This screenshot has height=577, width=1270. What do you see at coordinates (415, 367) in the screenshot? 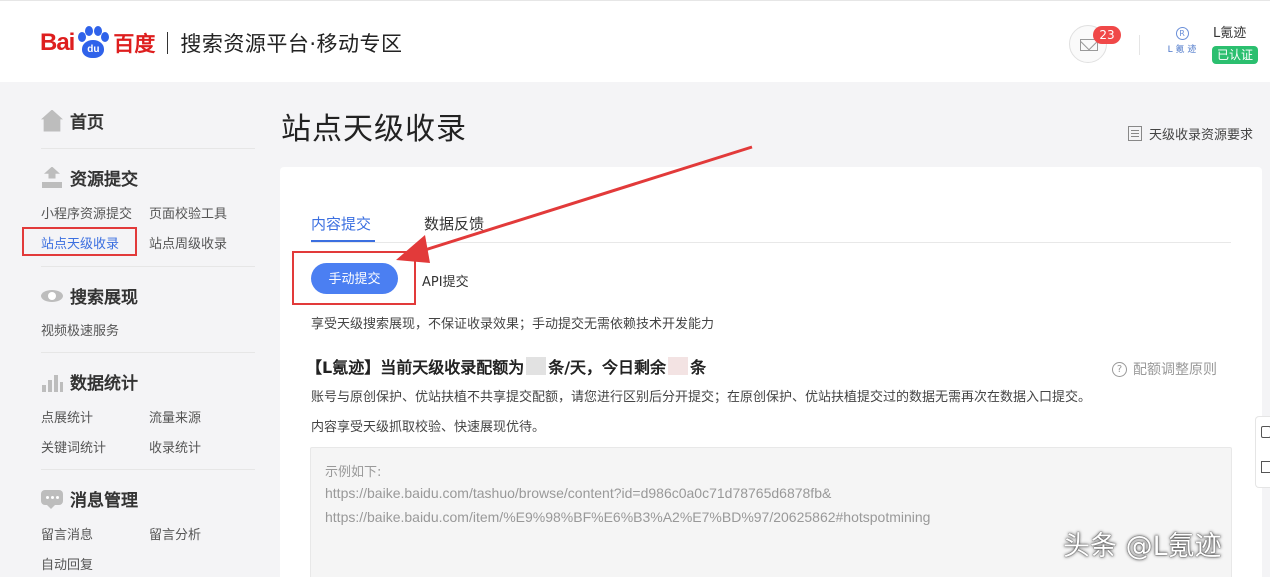
I see `quota-prefix: 【L氪迹】当前天级收录配额为` at bounding box center [415, 367].